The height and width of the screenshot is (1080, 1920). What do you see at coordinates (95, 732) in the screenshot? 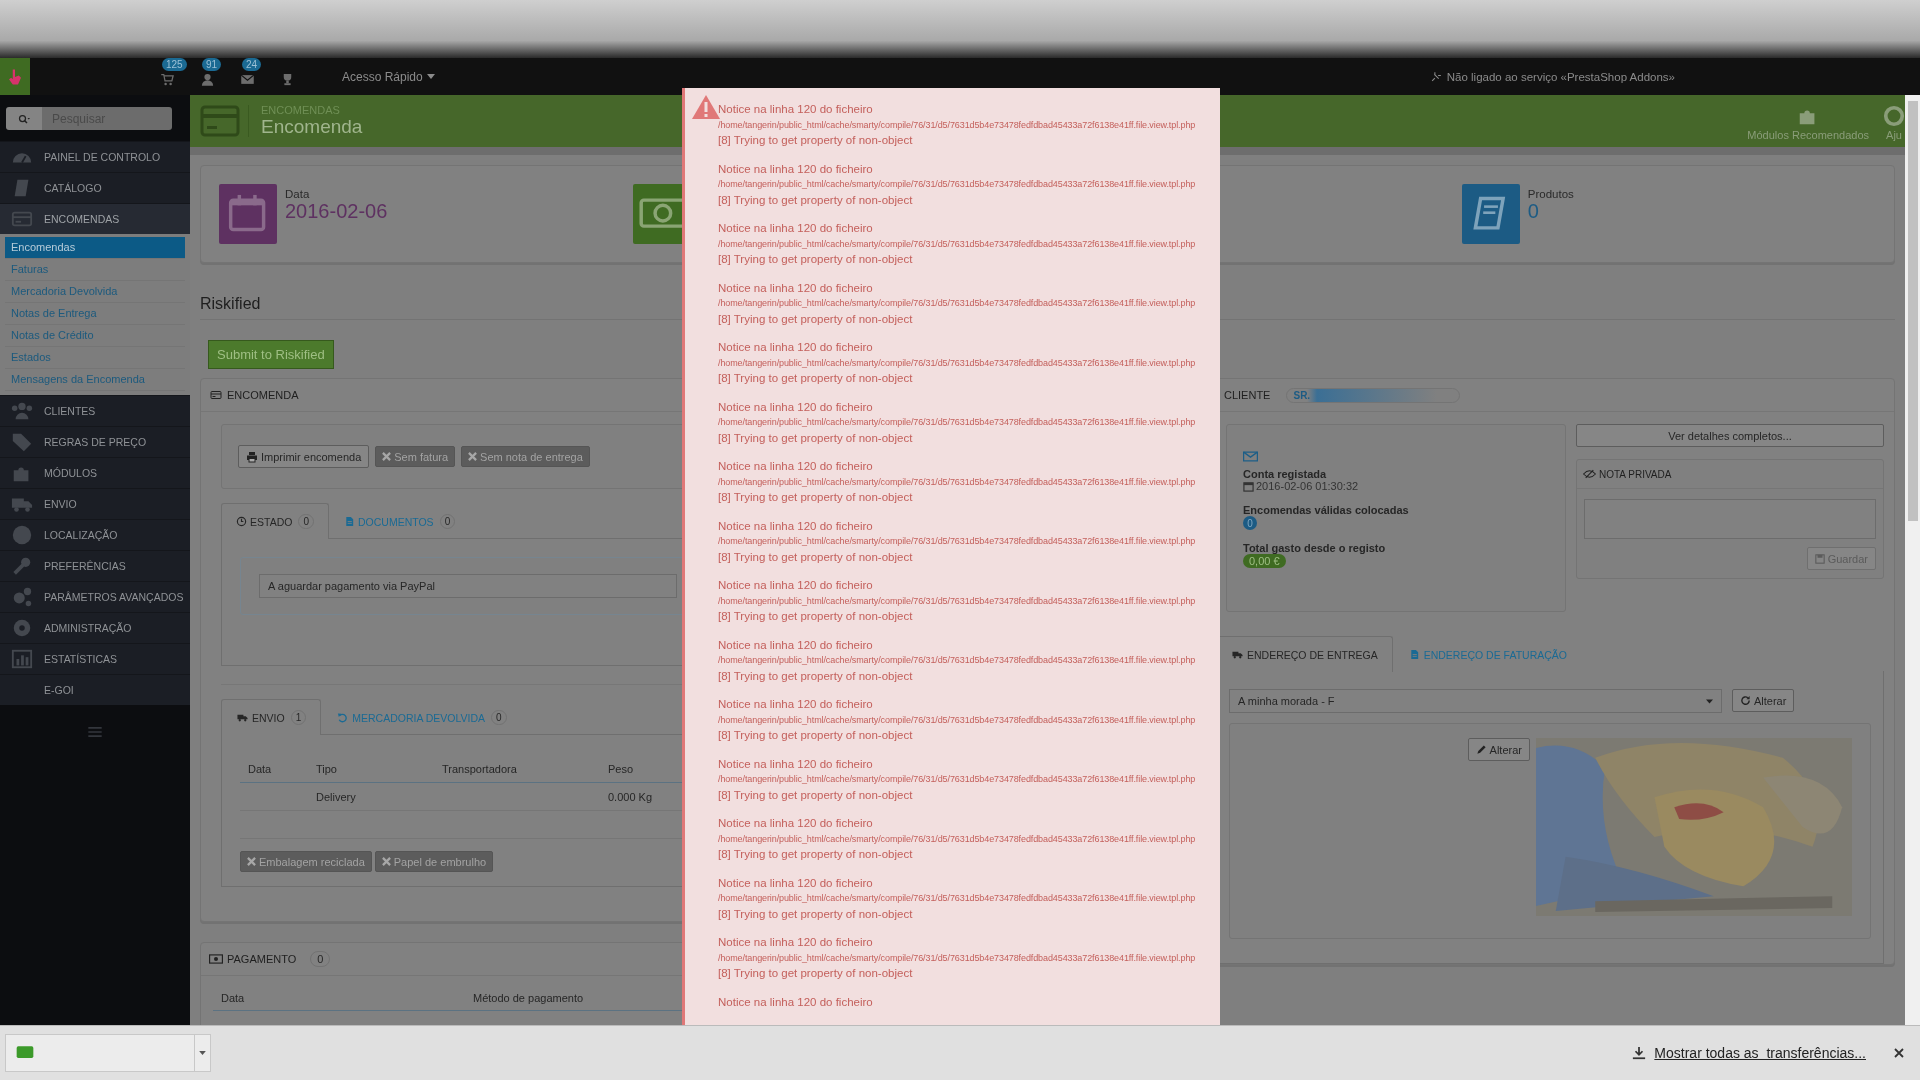
I see `menu-icon` at bounding box center [95, 732].